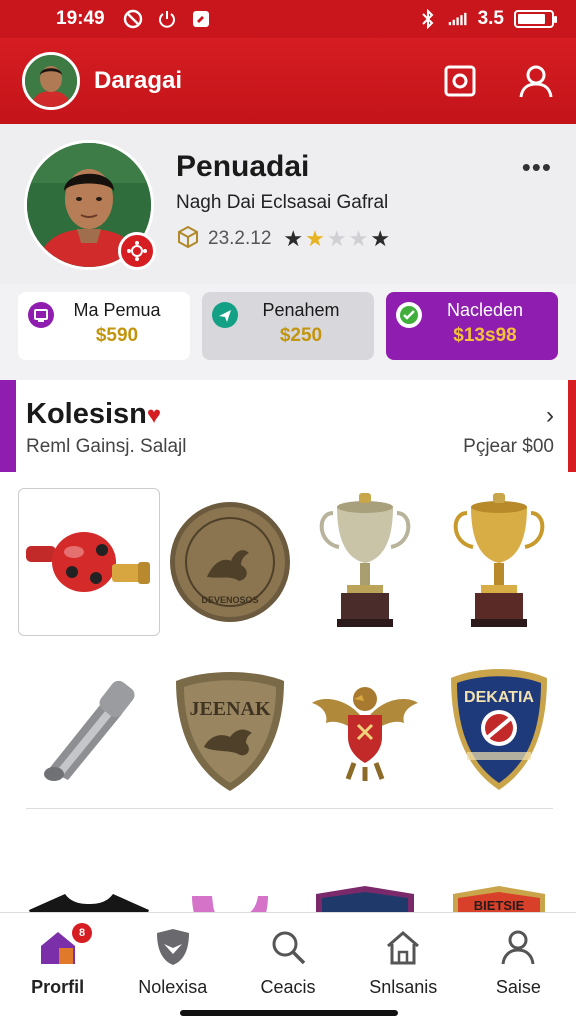 Image resolution: width=576 pixels, height=1024 pixels. I want to click on battery-icon, so click(535, 19).